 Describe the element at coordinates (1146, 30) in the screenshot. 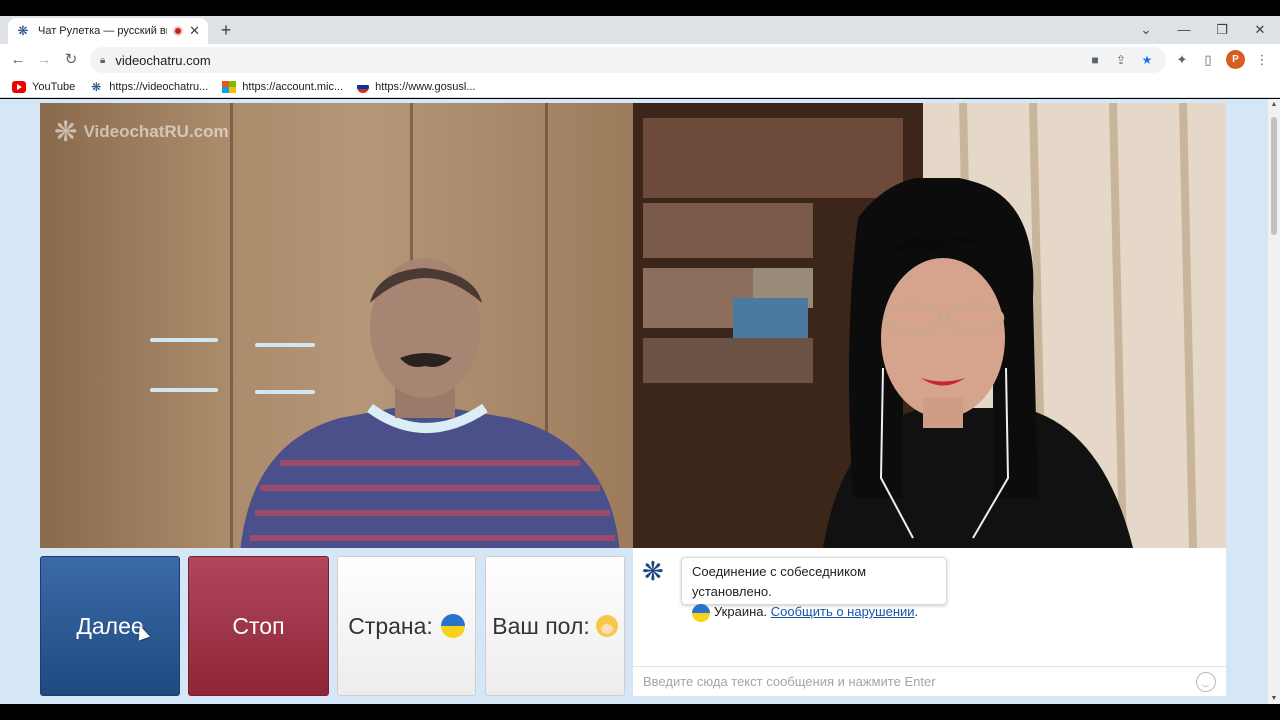

I see `tab-search-icon: ⌄` at that location.